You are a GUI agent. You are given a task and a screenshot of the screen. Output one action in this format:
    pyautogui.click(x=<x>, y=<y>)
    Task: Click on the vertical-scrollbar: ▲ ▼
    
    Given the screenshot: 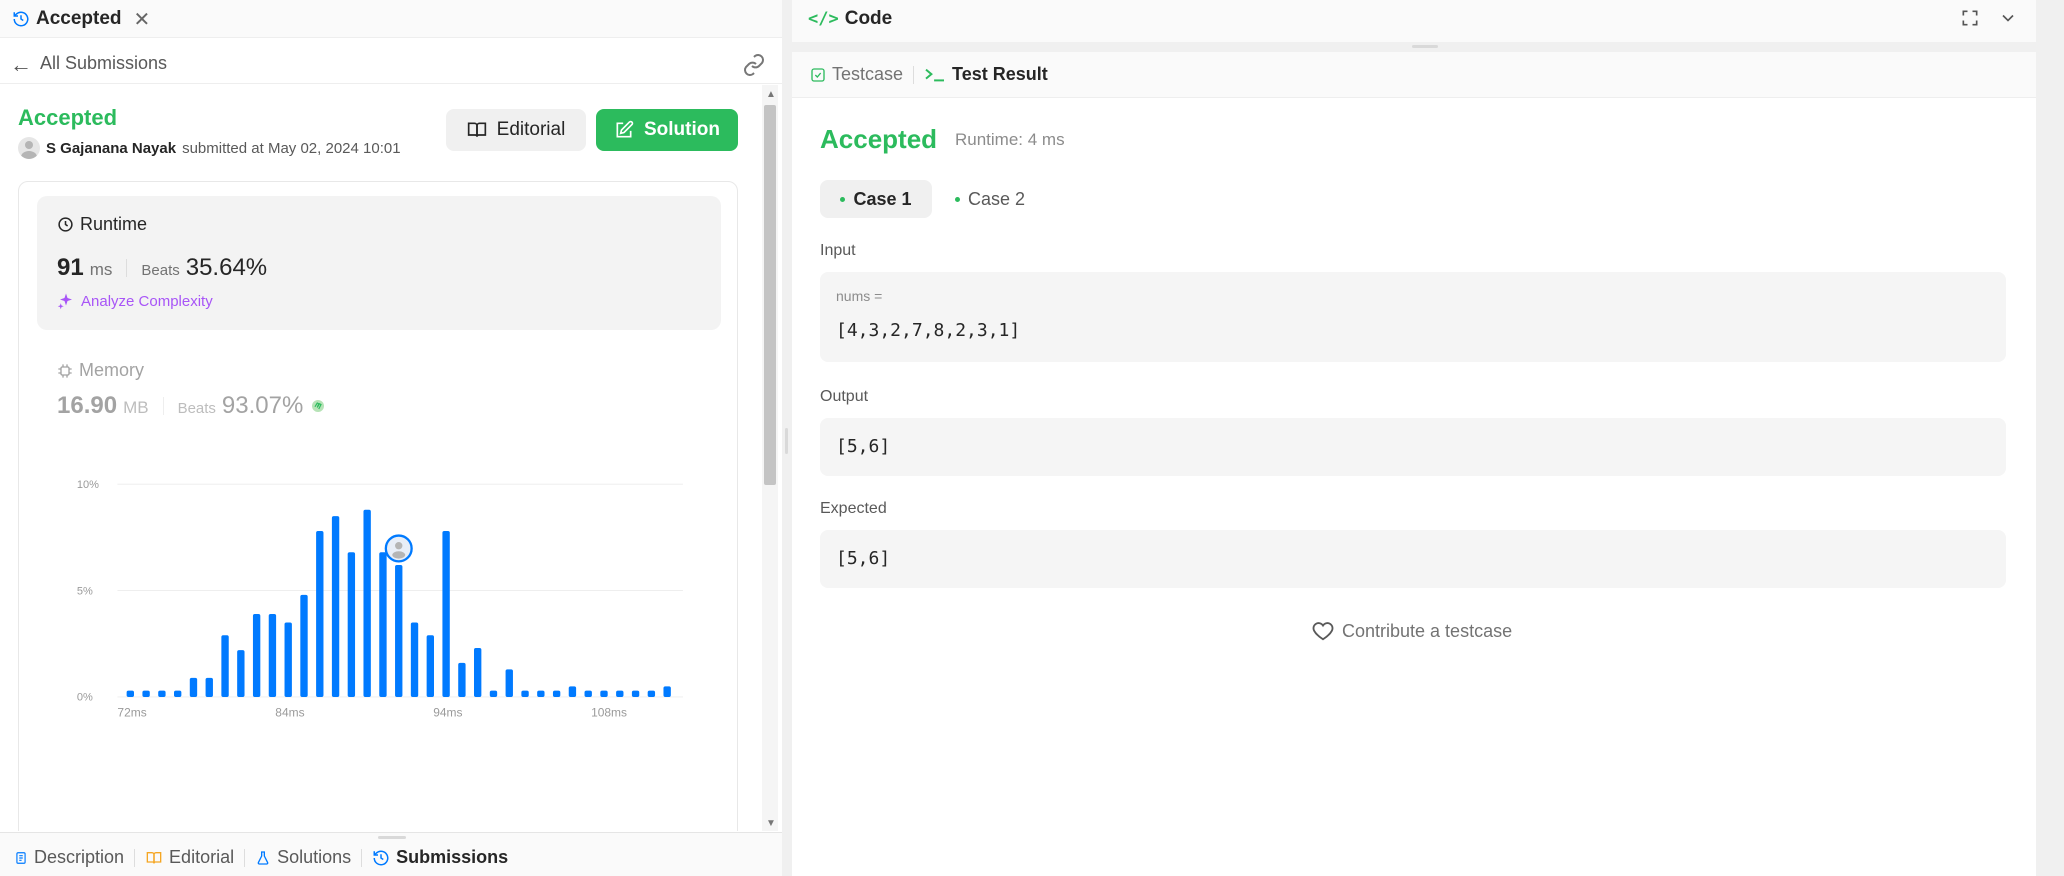 What is the action you would take?
    pyautogui.click(x=770, y=458)
    